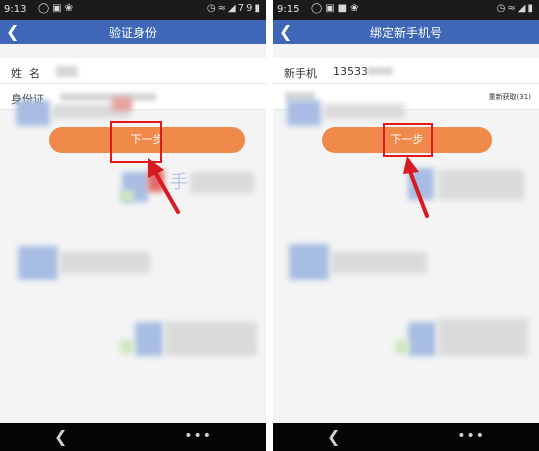 The image size is (539, 451). I want to click on page-title: 绑定新手机号, so click(405, 33).